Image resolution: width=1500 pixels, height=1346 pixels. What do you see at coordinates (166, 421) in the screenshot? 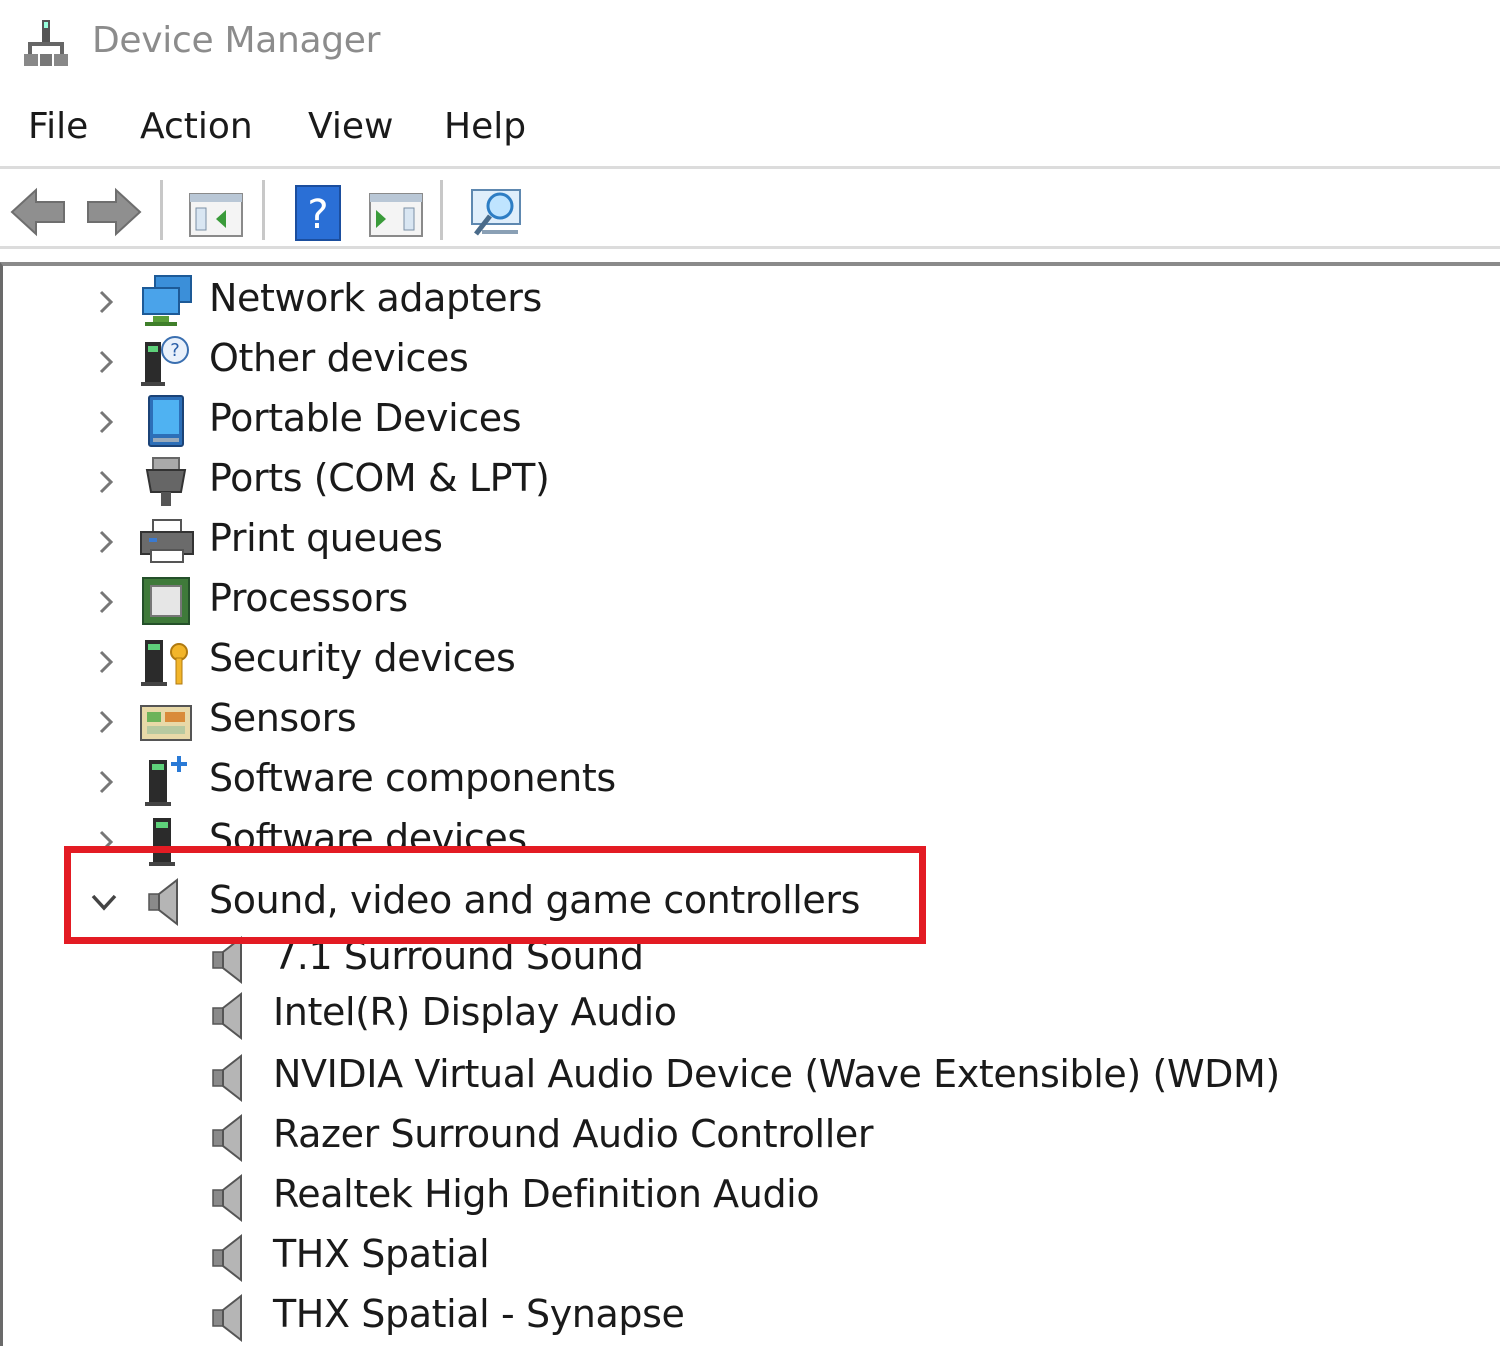
I see `portable-device-icon` at bounding box center [166, 421].